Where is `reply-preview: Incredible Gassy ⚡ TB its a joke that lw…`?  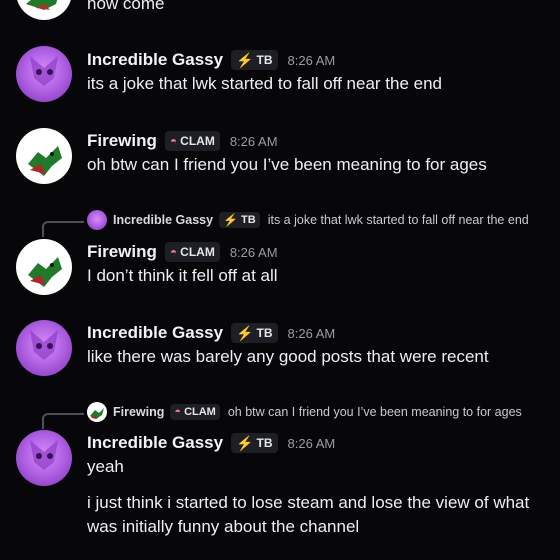
reply-preview: Incredible Gassy ⚡ TB its a joke that lw… is located at coordinates (308, 220).